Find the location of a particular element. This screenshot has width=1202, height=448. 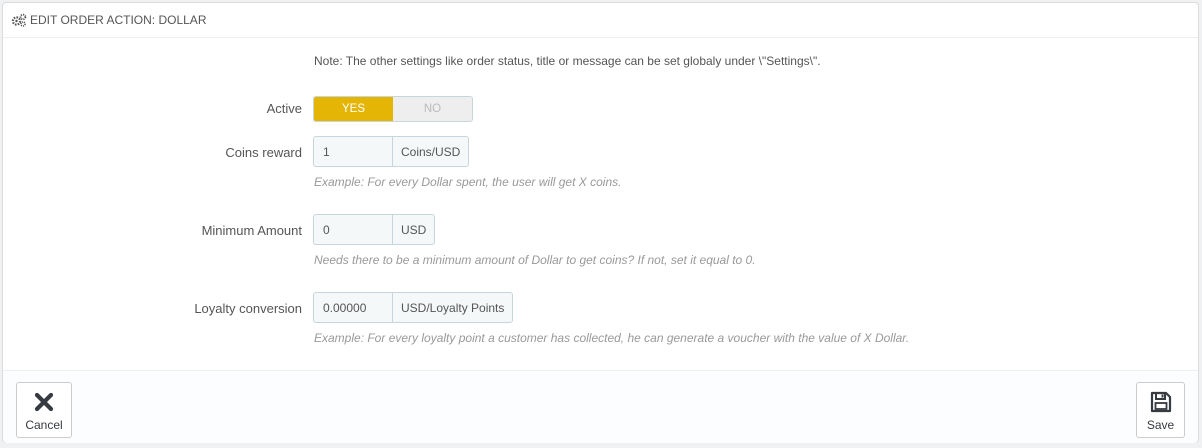

active-yes-option: YES is located at coordinates (353, 109).